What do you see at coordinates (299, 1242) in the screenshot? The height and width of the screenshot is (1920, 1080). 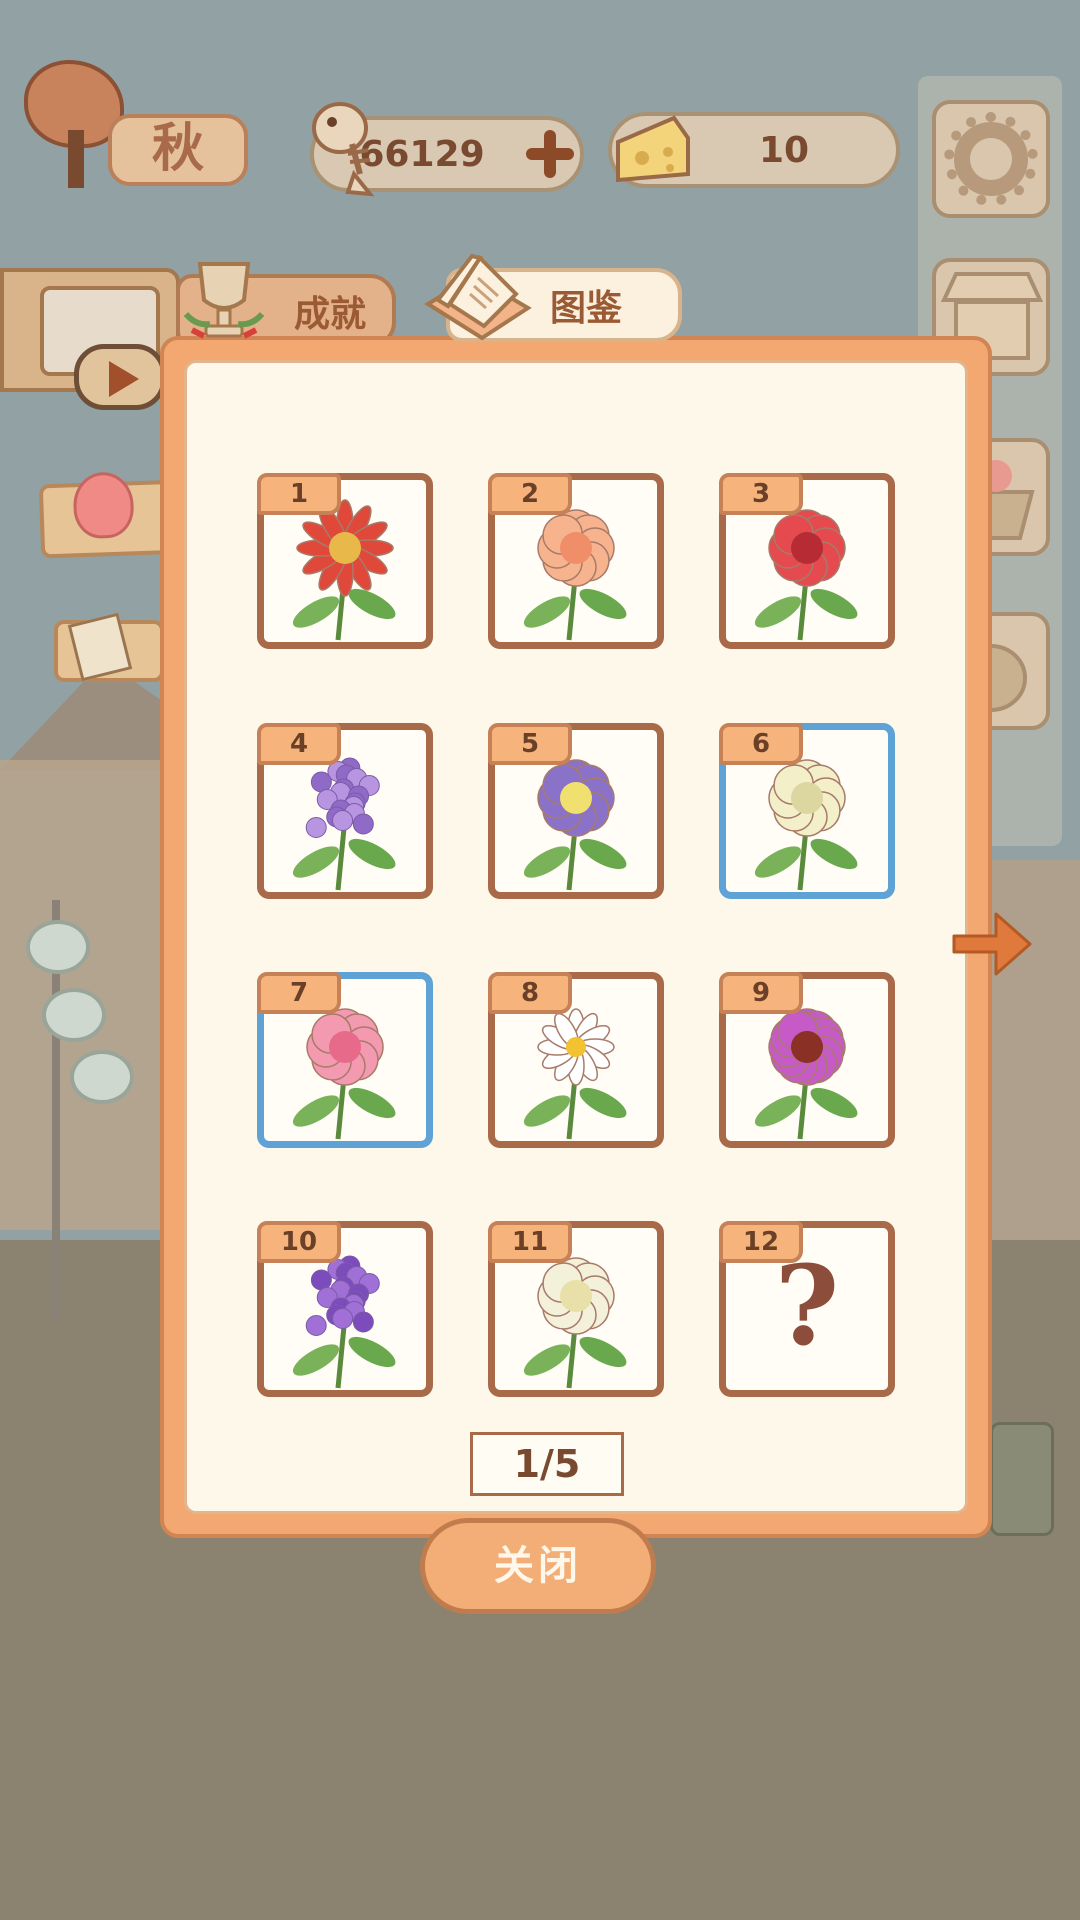 I see `item-number-badge: 10` at bounding box center [299, 1242].